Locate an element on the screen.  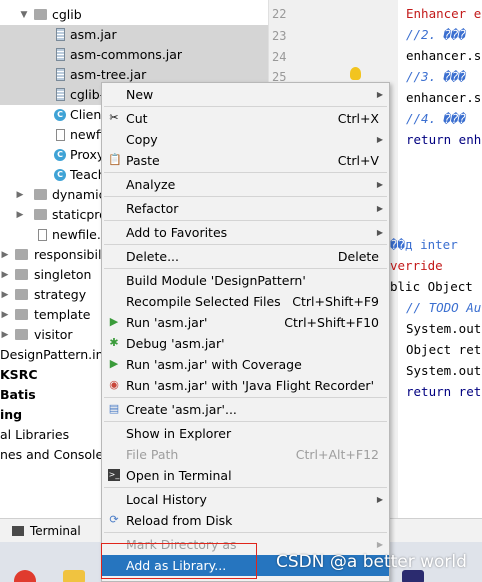
tree-label: Batis is located at coordinates (18, 394).